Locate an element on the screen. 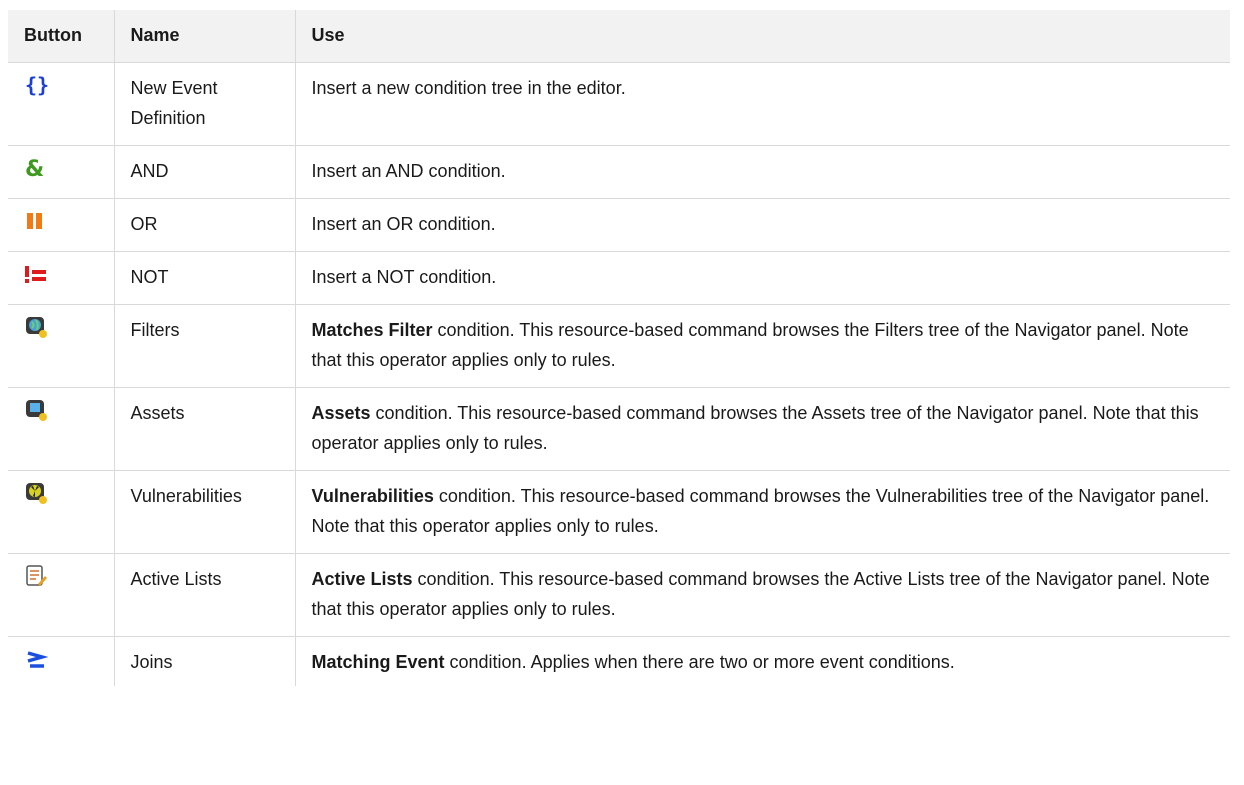  name-cell: Assets is located at coordinates (204, 428).